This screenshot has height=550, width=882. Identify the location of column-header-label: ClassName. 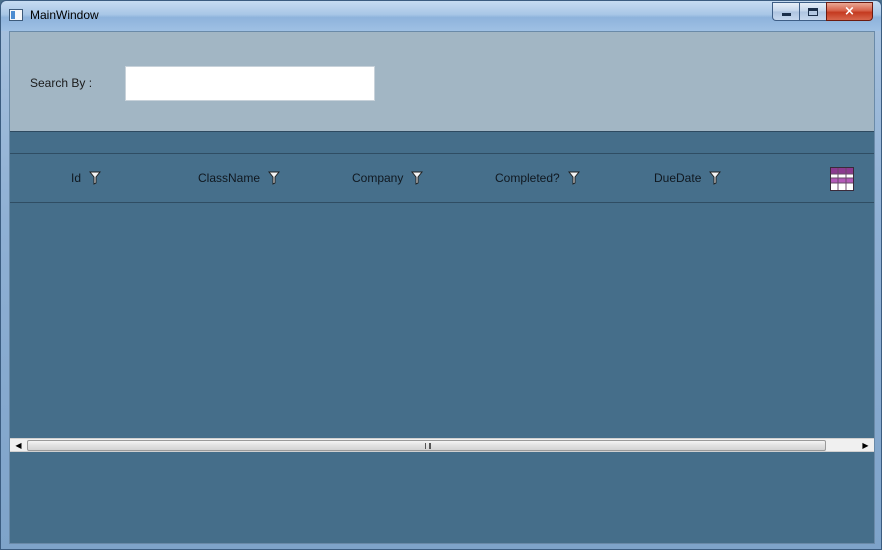
(229, 178).